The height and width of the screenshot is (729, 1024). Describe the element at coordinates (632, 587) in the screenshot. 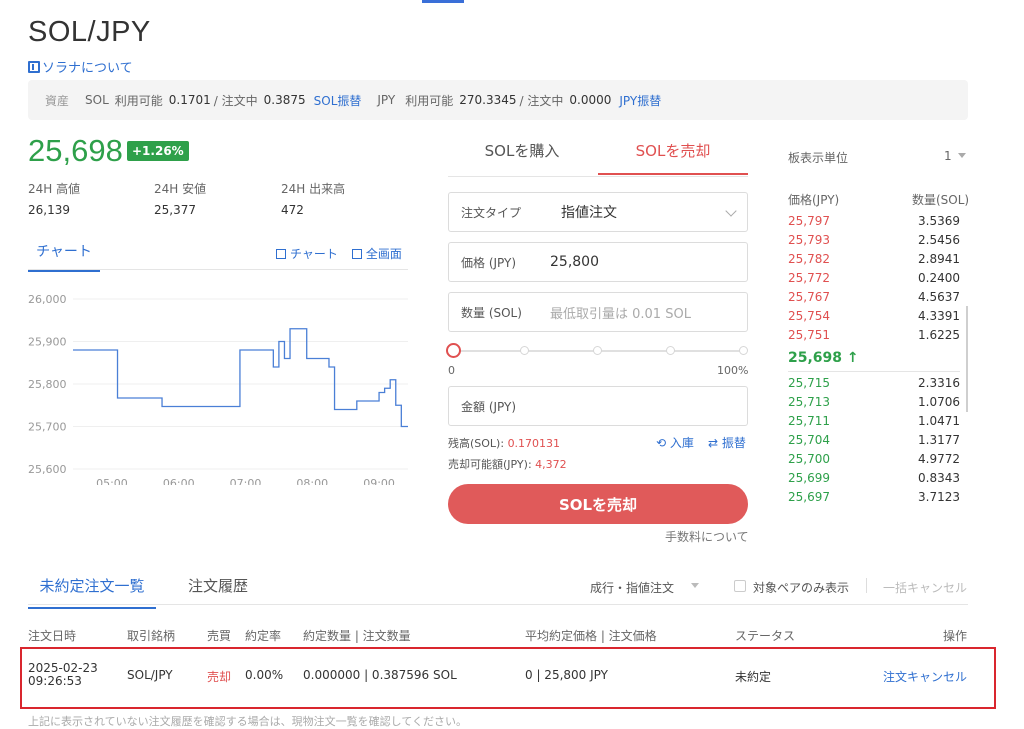

I see `order-filter-select: 成行・指値注文` at that location.